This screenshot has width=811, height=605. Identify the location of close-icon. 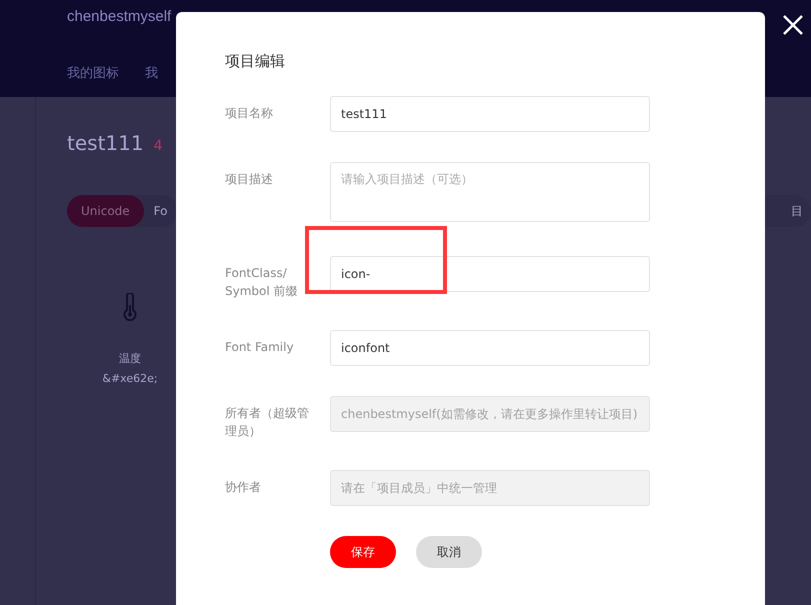
(793, 25).